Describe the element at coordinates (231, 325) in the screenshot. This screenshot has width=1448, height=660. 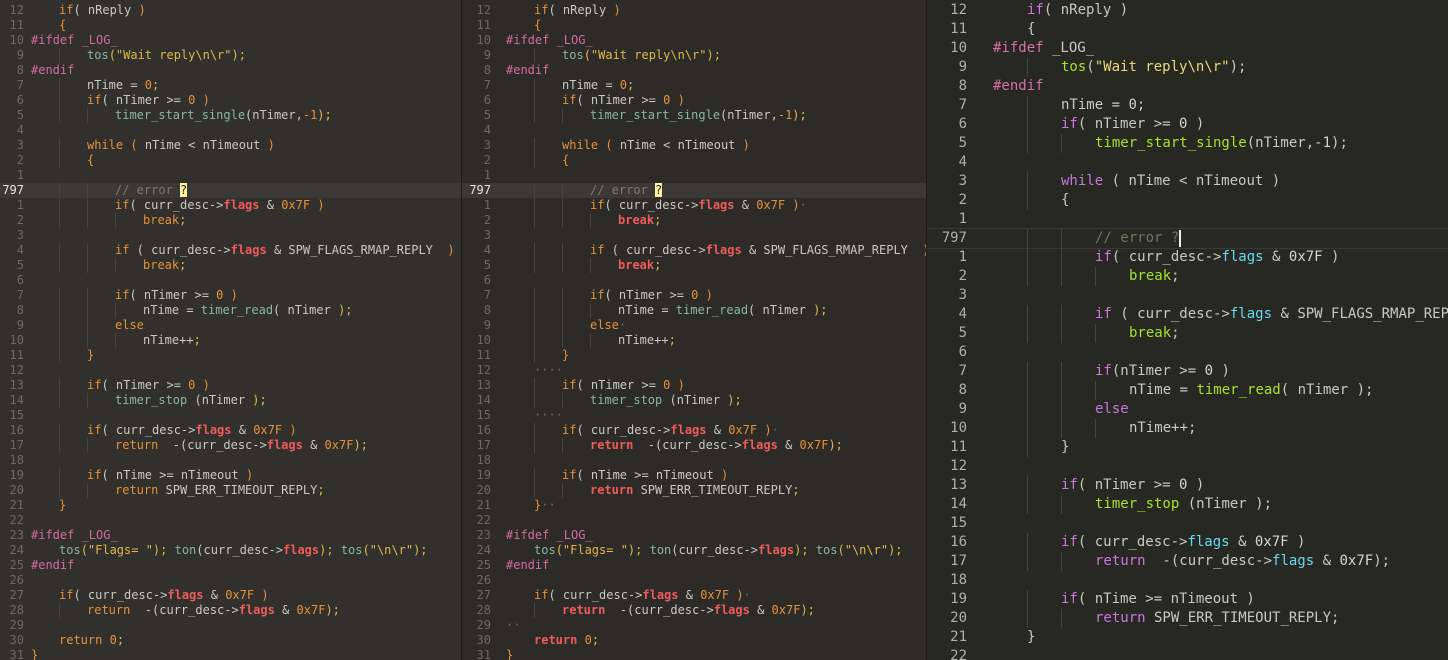
I see `code-line: 9 else` at that location.